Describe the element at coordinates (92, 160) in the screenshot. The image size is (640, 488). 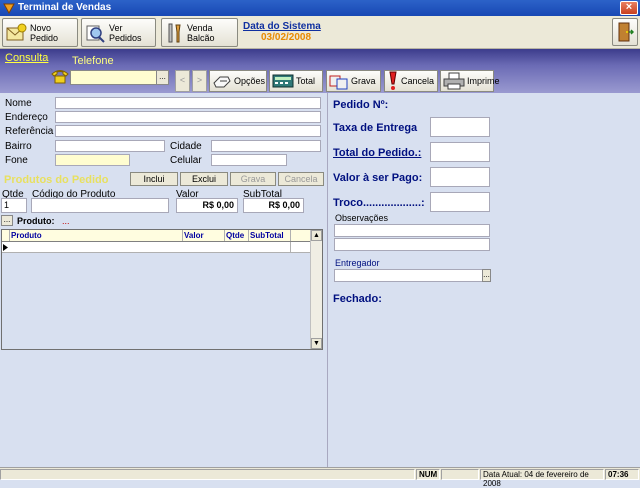
I see `fone-input` at that location.